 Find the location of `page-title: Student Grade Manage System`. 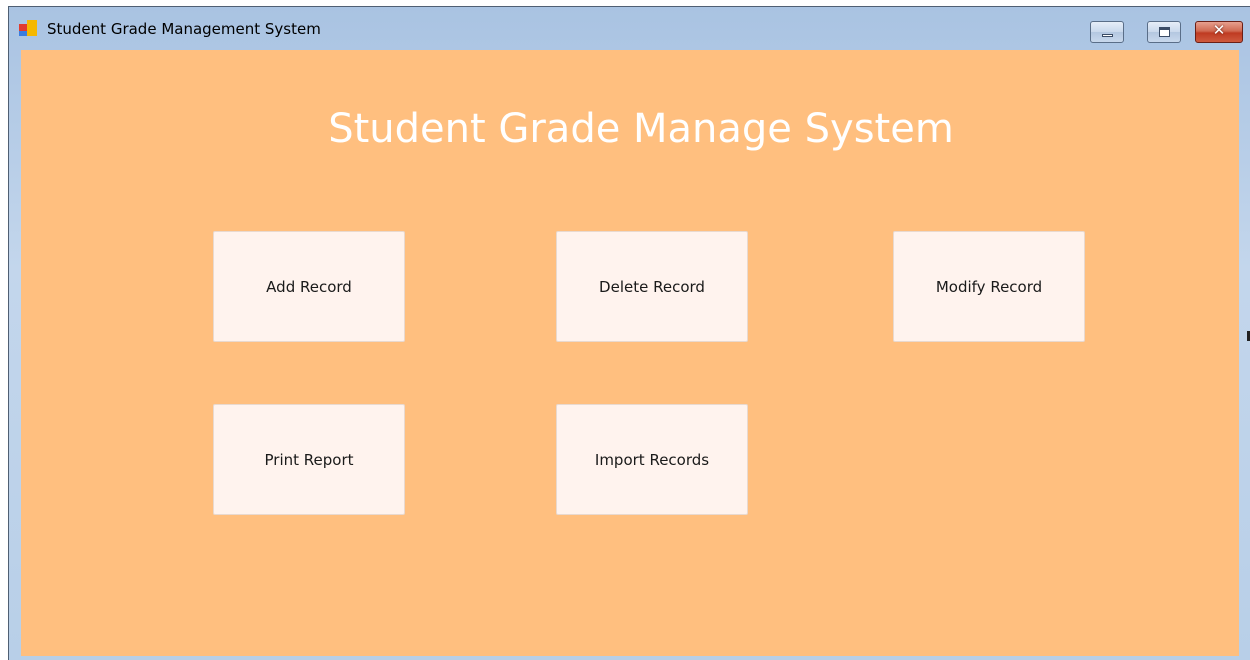

page-title: Student Grade Manage System is located at coordinates (641, 129).